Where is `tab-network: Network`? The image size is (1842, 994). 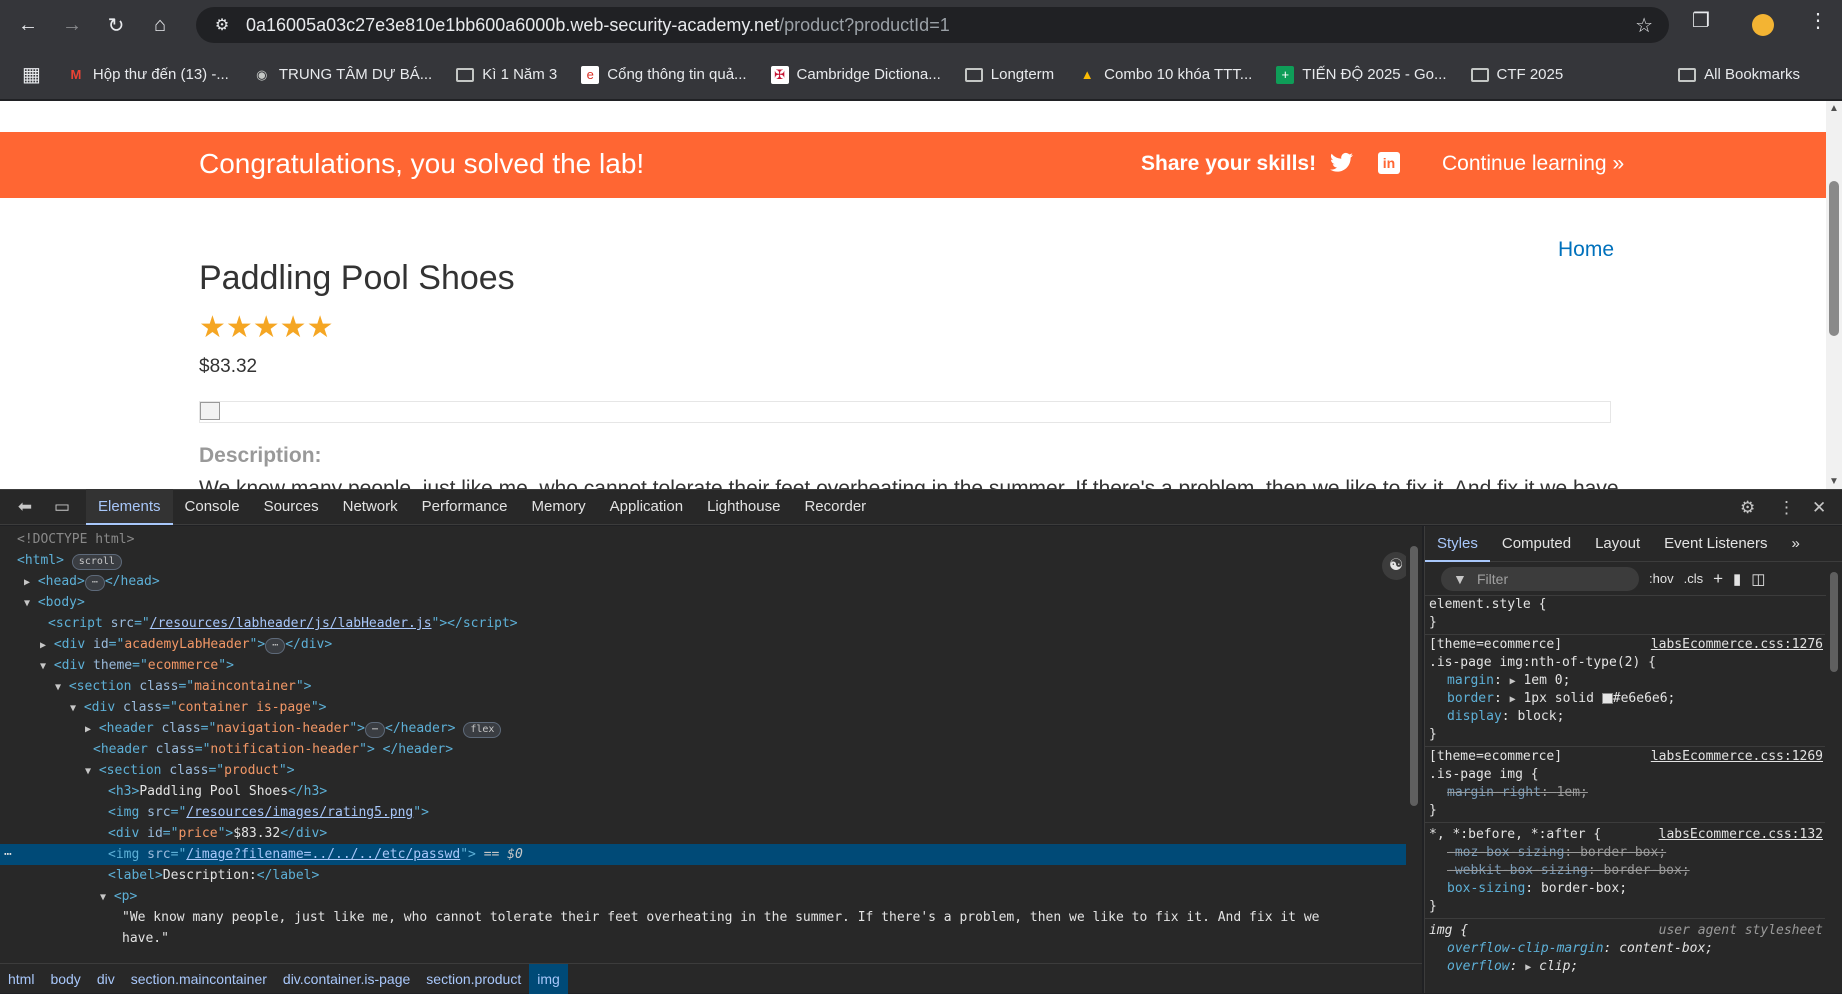 tab-network: Network is located at coordinates (370, 507).